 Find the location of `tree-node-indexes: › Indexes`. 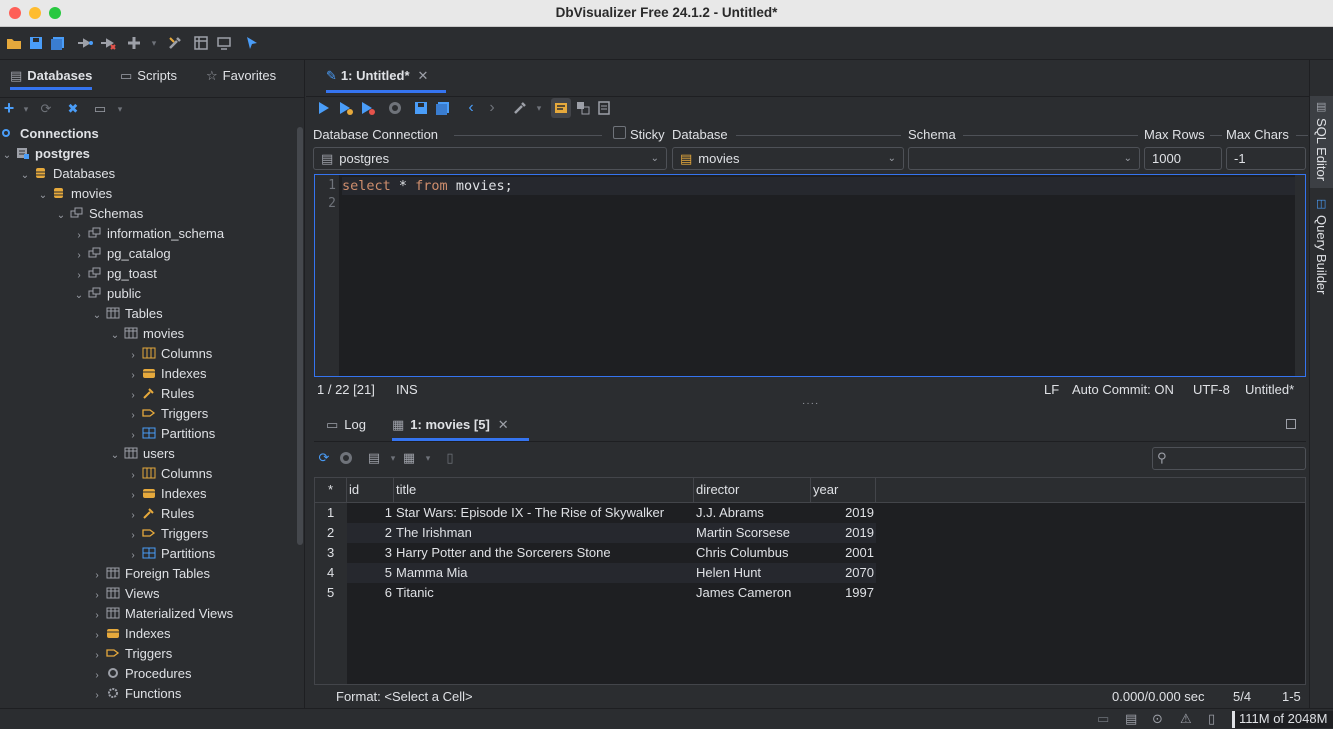

tree-node-indexes: › Indexes is located at coordinates (130, 635).